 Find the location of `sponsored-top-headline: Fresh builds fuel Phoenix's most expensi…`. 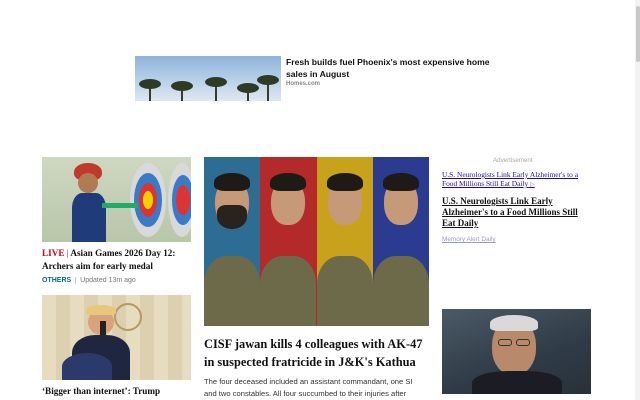

sponsored-top-headline: Fresh builds fuel Phoenix's most expensi… is located at coordinates (395, 68).